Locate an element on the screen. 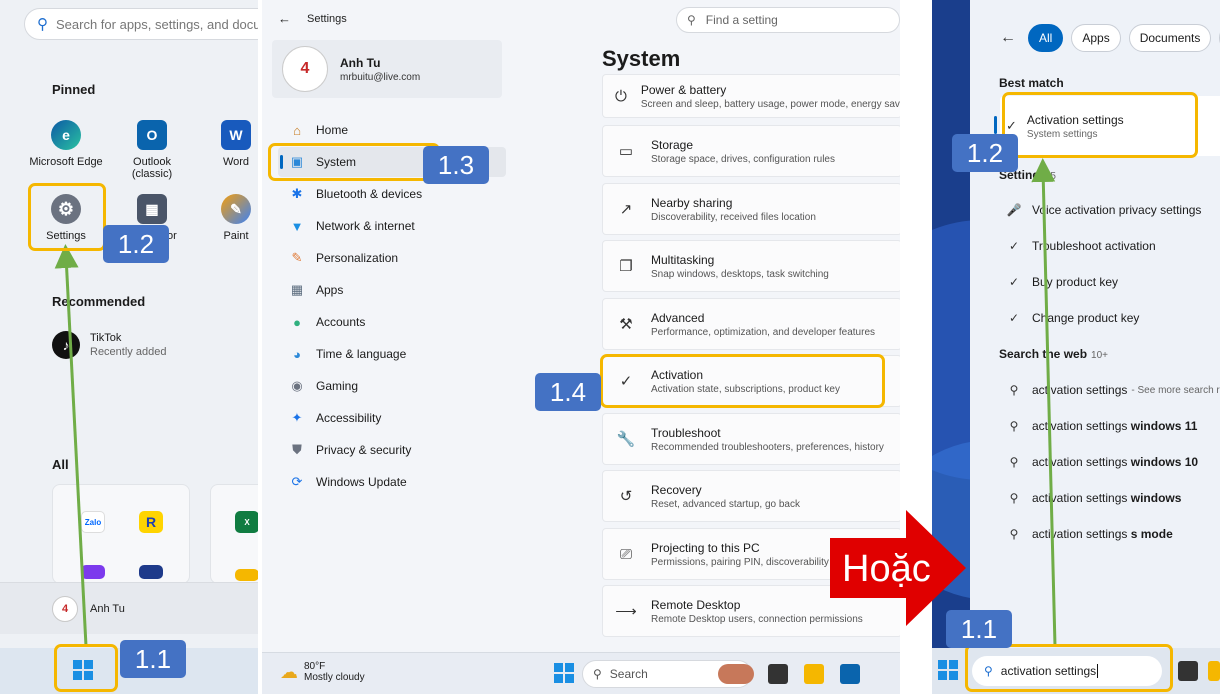  find-placeholder: Find a setting is located at coordinates (741, 20).